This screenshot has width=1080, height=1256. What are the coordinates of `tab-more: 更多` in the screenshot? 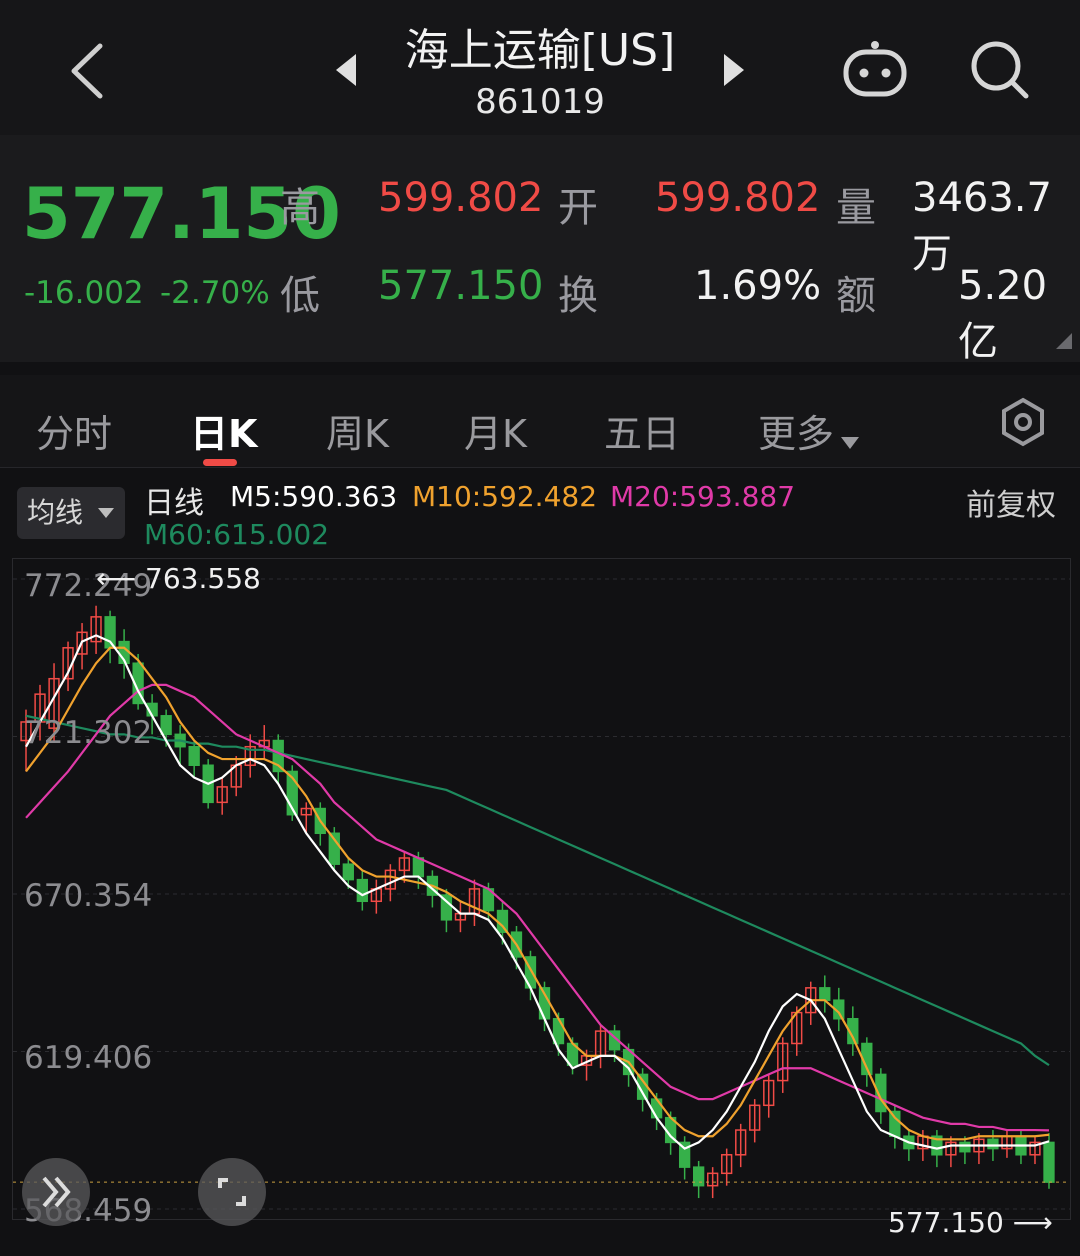 It's located at (809, 429).